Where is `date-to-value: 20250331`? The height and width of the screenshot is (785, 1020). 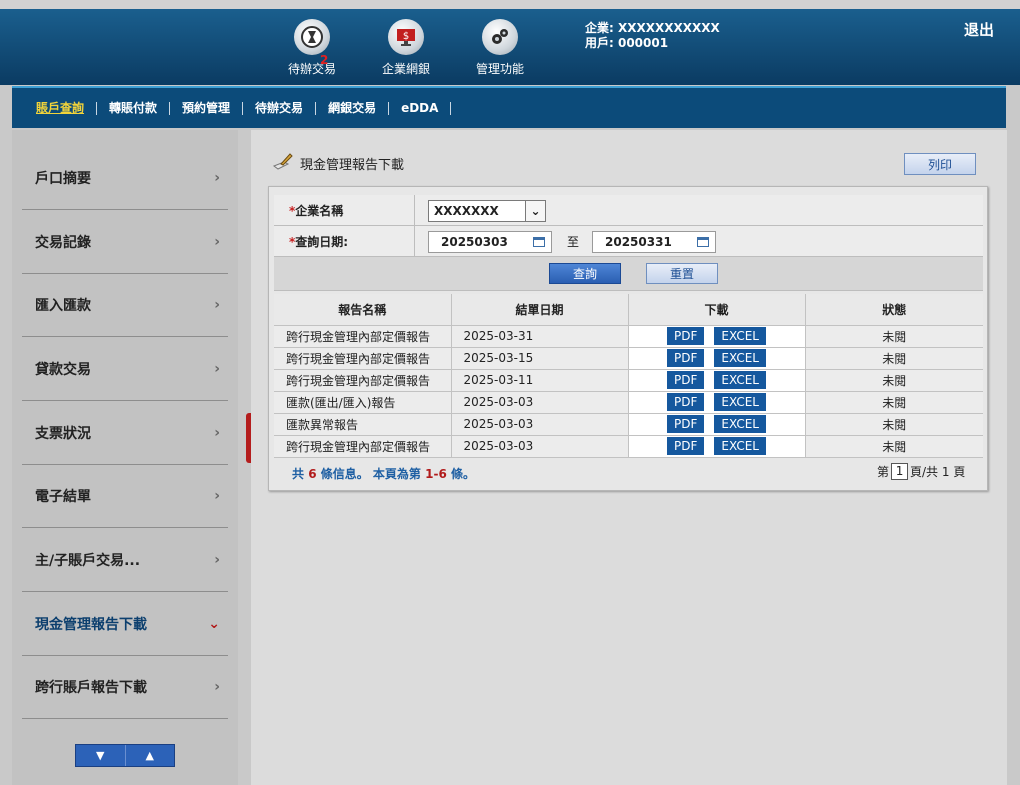
date-to-value: 20250331 is located at coordinates (638, 242).